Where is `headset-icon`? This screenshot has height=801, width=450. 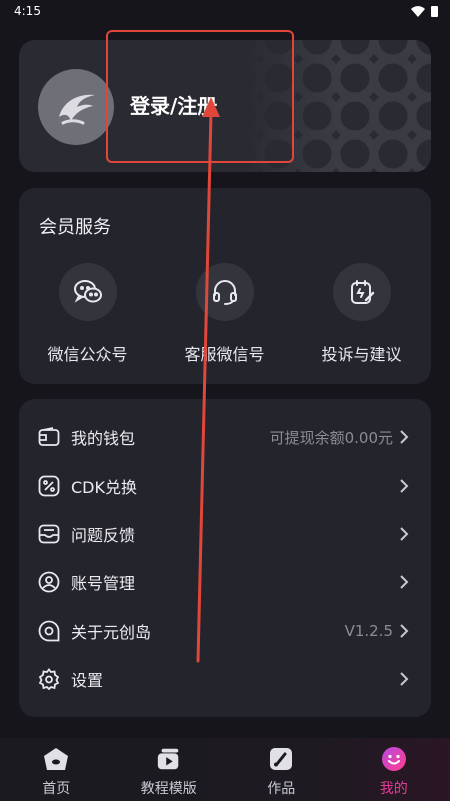
headset-icon is located at coordinates (224, 292).